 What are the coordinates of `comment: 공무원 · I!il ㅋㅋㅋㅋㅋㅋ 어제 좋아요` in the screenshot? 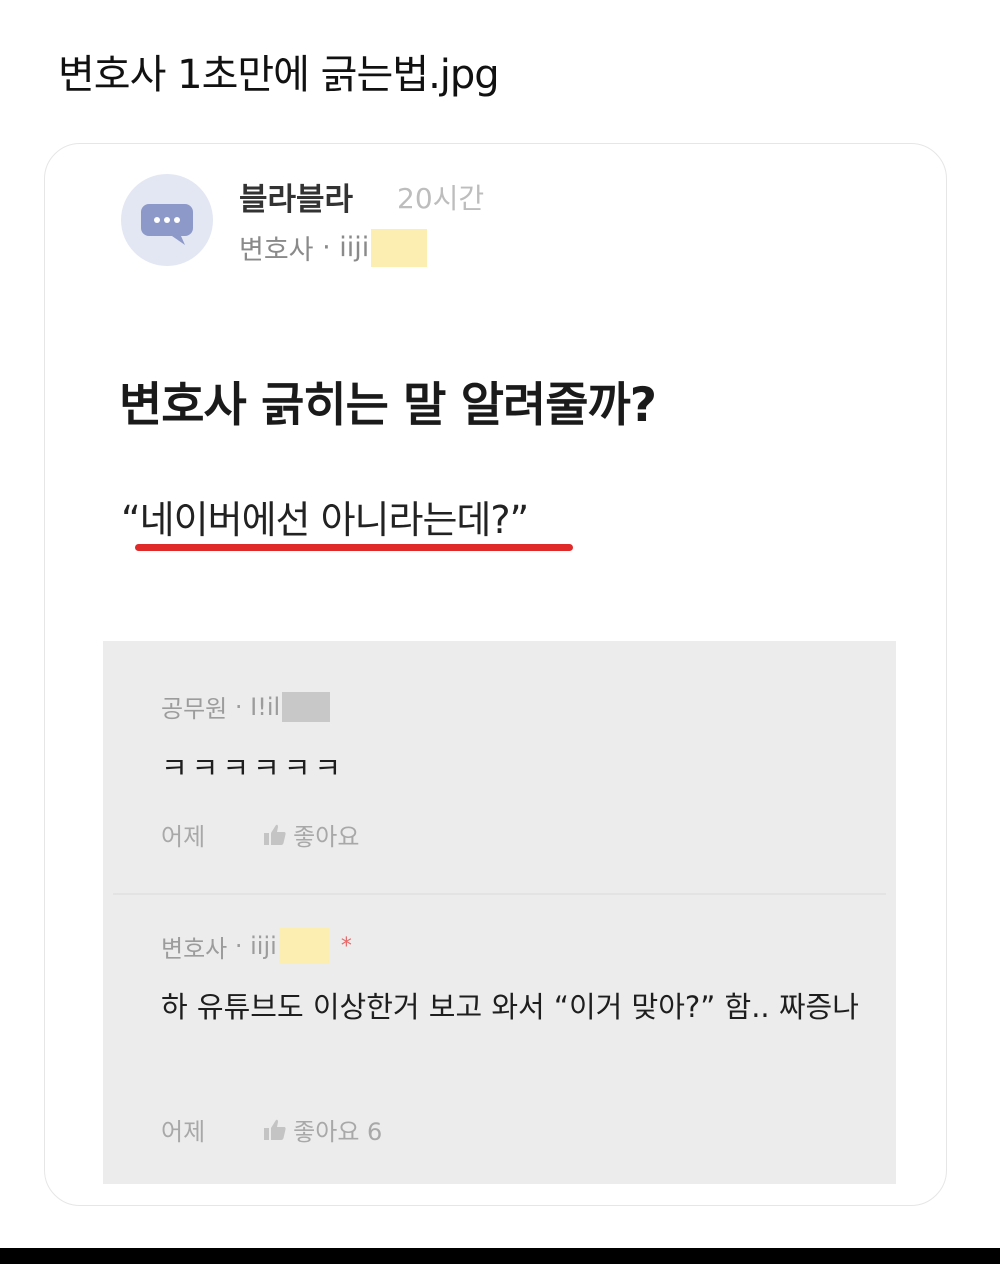 It's located at (500, 774).